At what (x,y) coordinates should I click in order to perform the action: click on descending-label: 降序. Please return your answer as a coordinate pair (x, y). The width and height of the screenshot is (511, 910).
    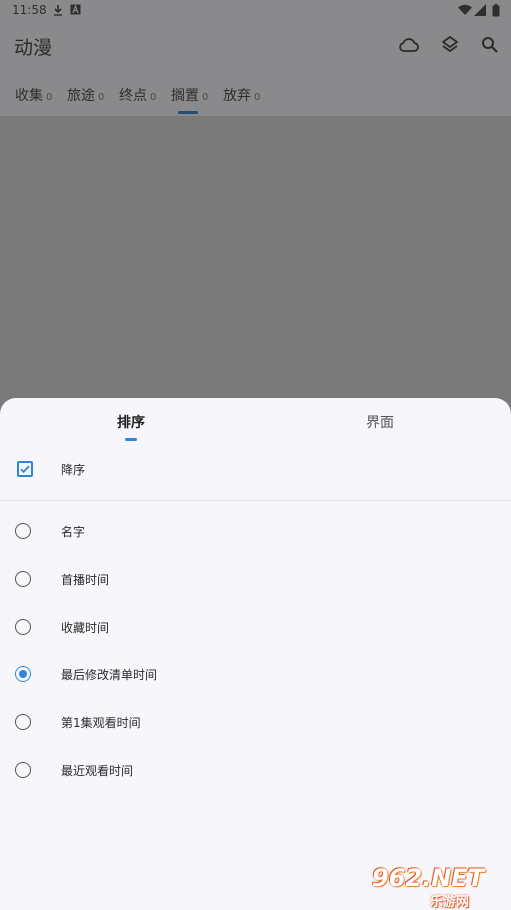
    Looking at the image, I should click on (73, 470).